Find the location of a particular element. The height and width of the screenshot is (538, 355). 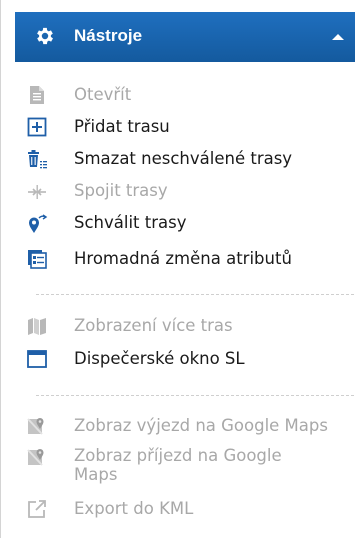

menu-item-label: Zobrazení více tras is located at coordinates (153, 325).